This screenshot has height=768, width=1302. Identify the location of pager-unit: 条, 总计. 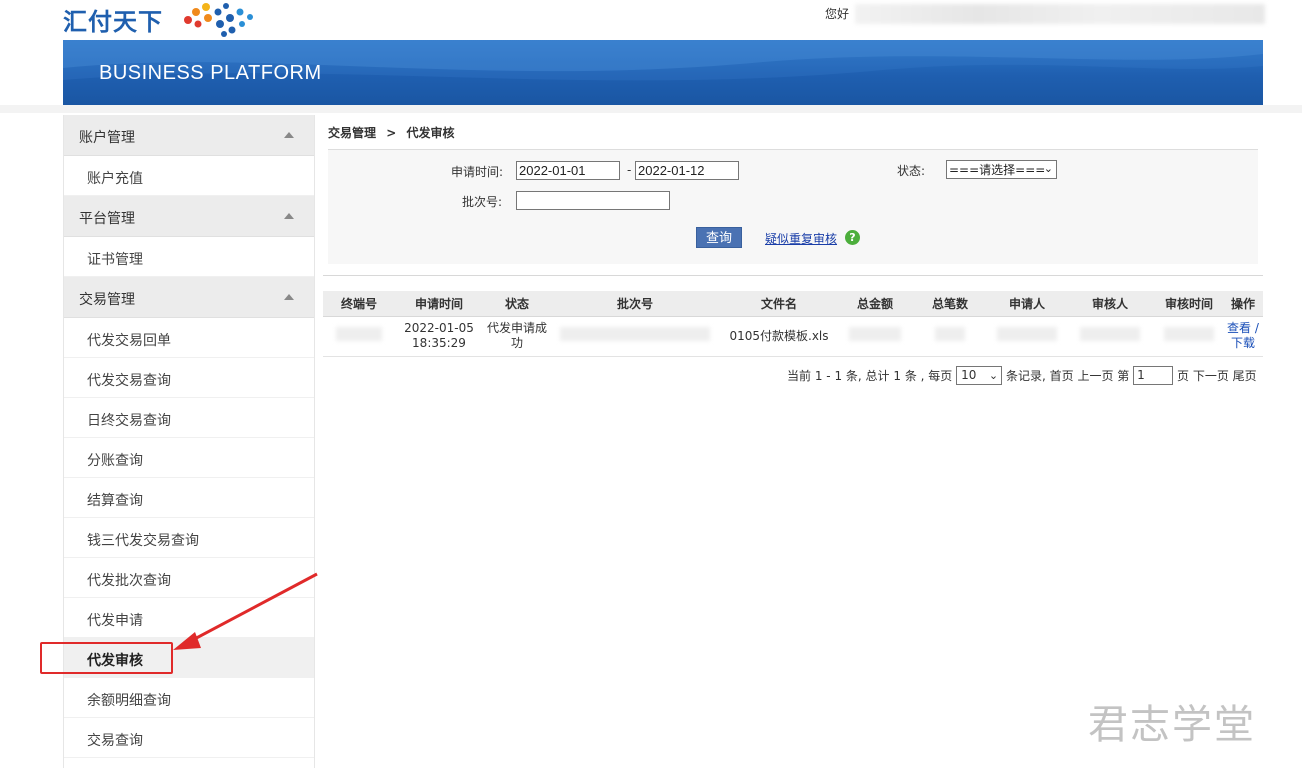
(867, 376).